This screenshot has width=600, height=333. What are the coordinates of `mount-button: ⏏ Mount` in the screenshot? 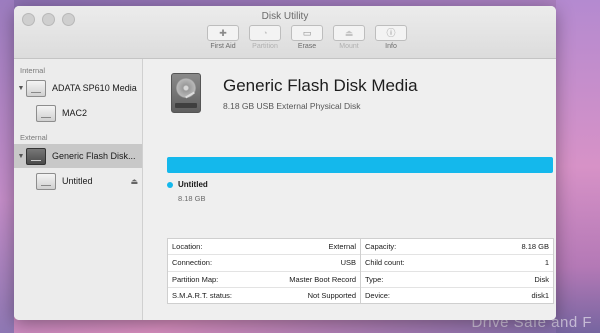 It's located at (349, 37).